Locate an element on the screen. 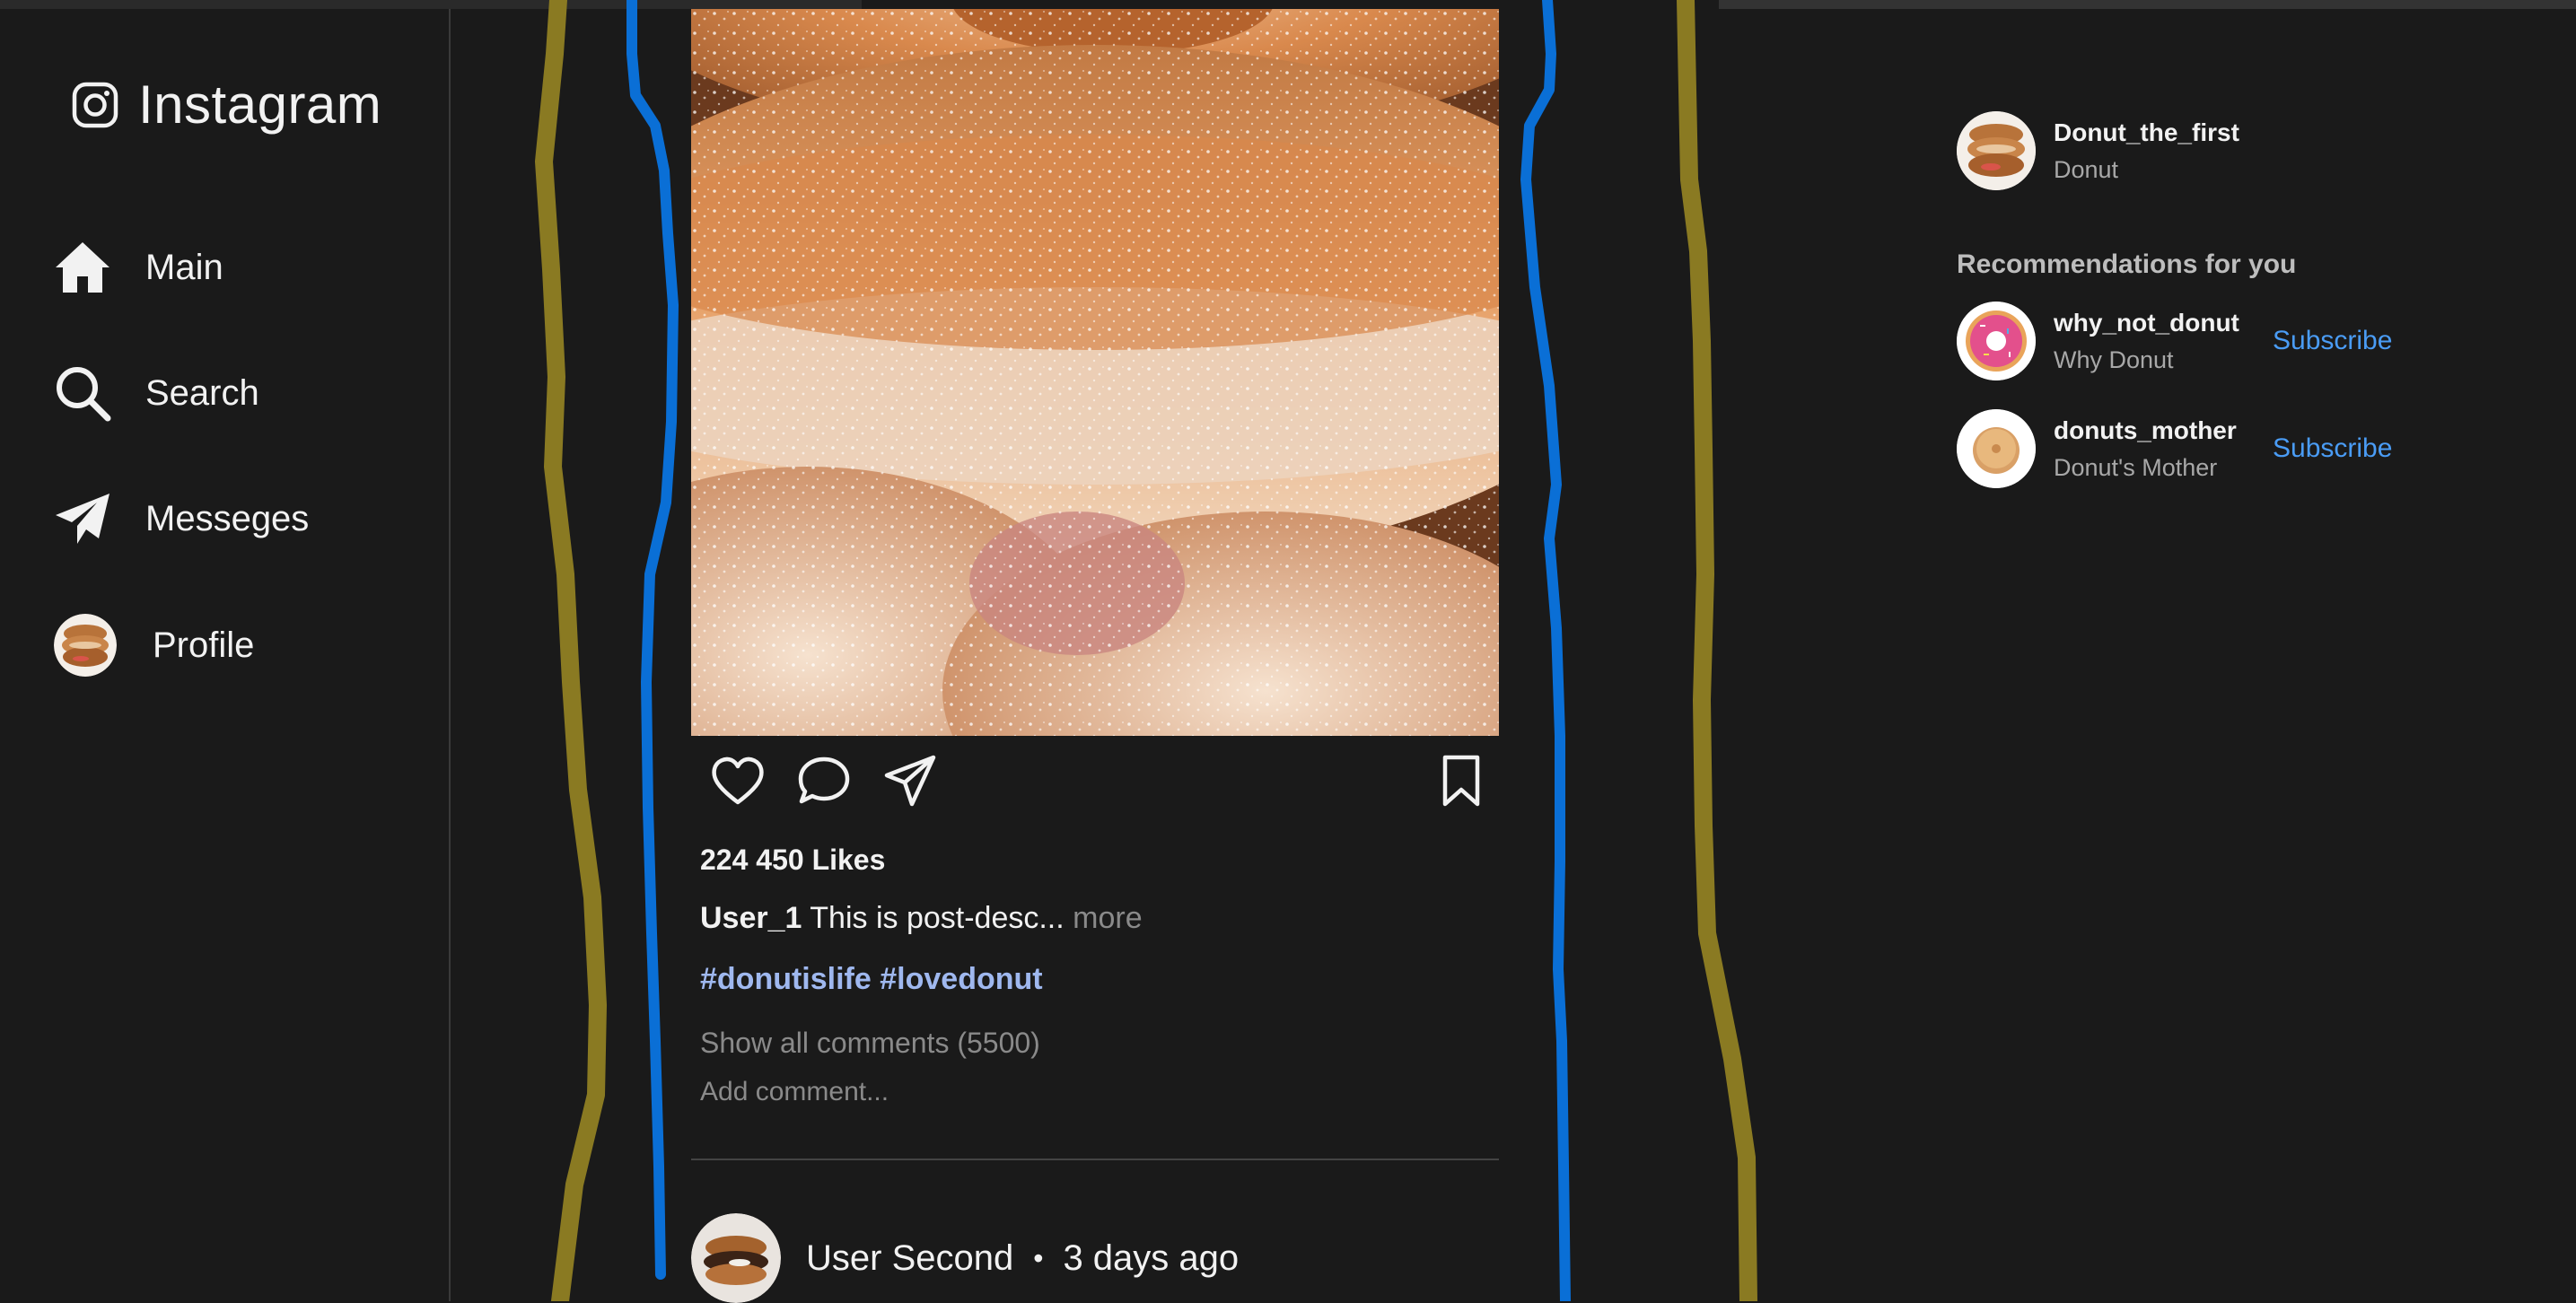 This screenshot has height=1303, width=2576. post-actions is located at coordinates (1099, 780).